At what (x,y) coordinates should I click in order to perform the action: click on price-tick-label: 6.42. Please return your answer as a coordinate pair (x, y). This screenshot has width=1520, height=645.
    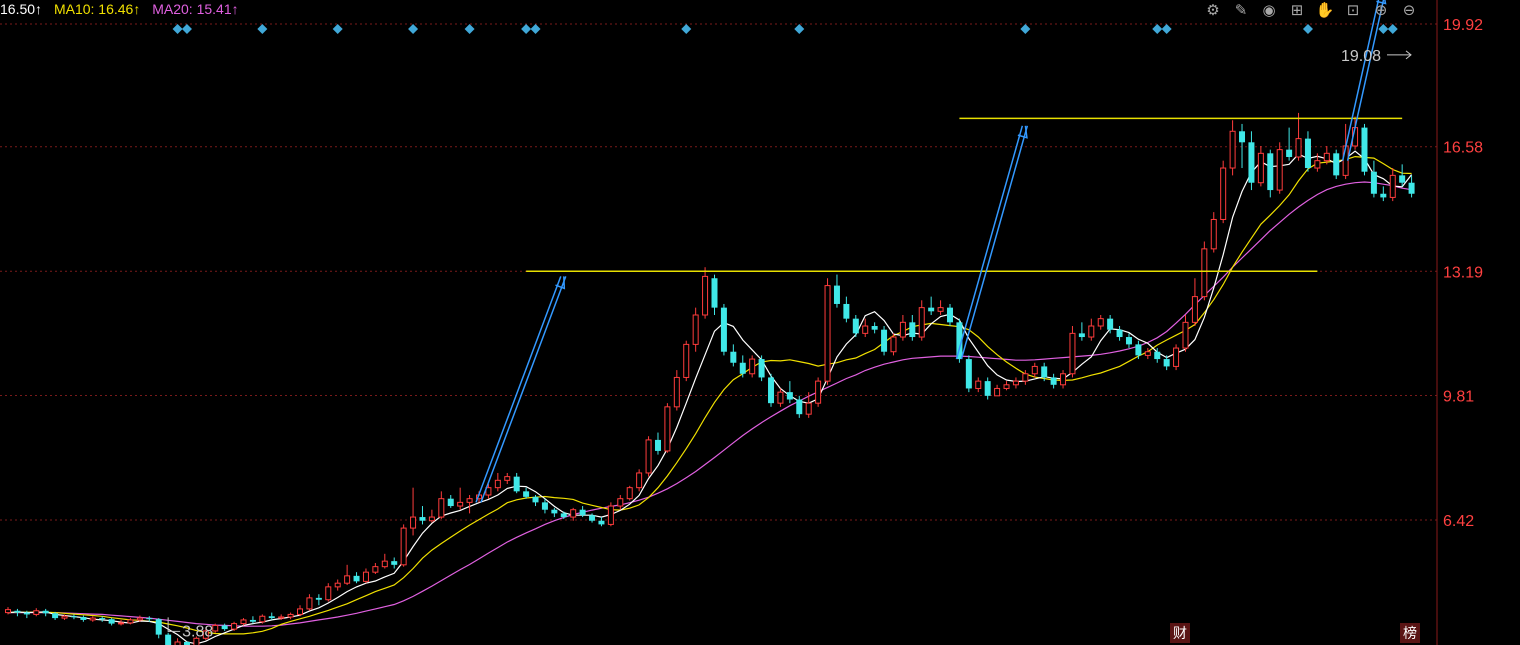
    Looking at the image, I should click on (1458, 521).